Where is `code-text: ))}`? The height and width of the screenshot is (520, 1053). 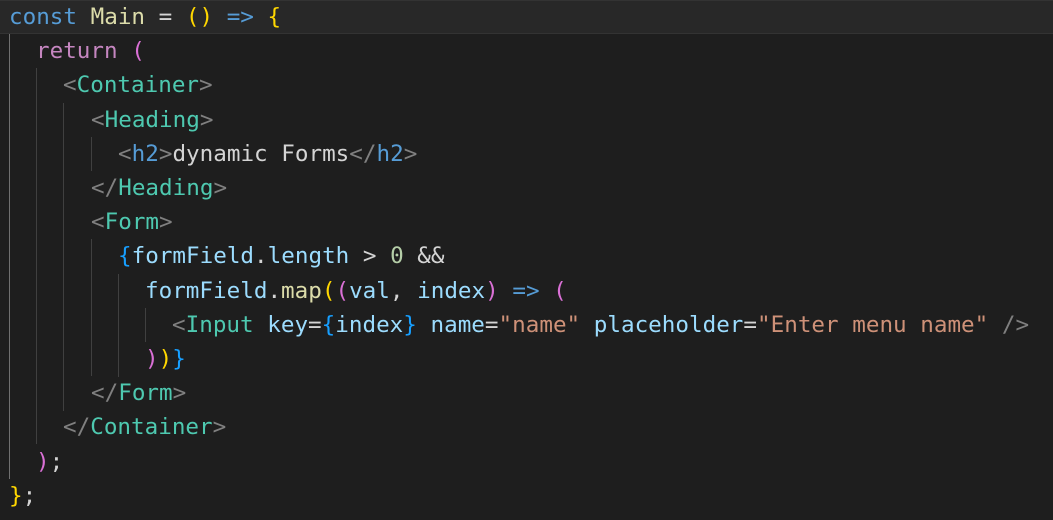
code-text: ))} is located at coordinates (165, 359).